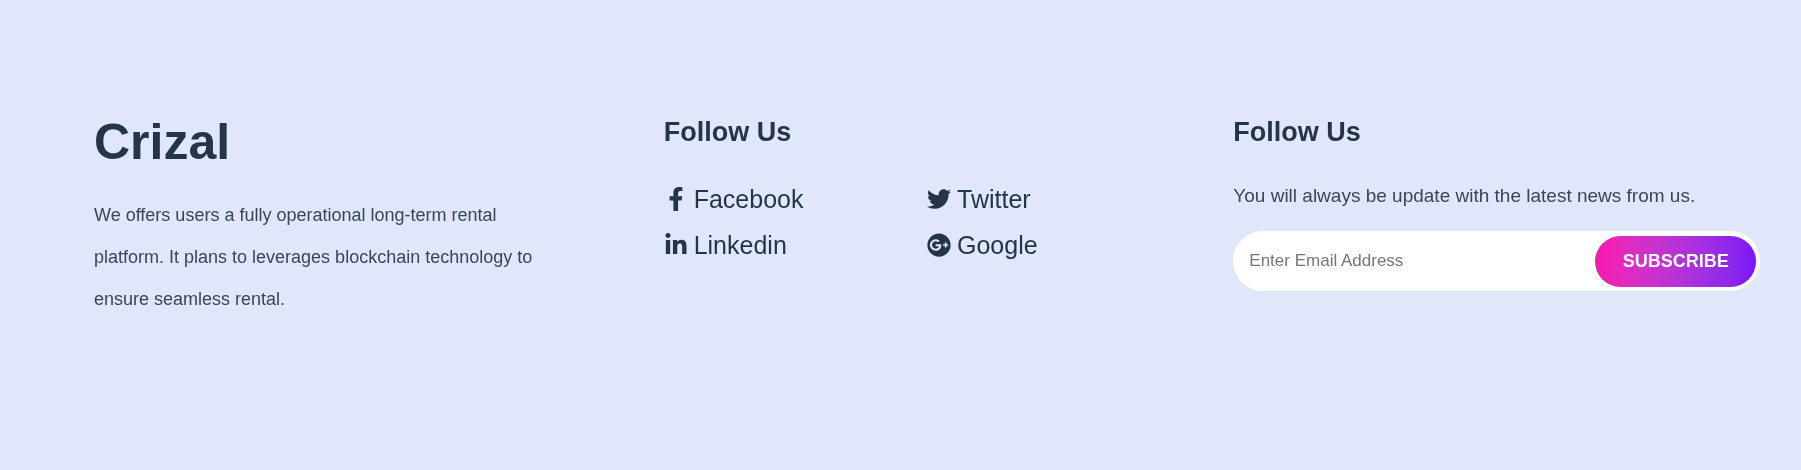 This screenshot has height=470, width=1801. Describe the element at coordinates (939, 245) in the screenshot. I see `google-plus-icon` at that location.